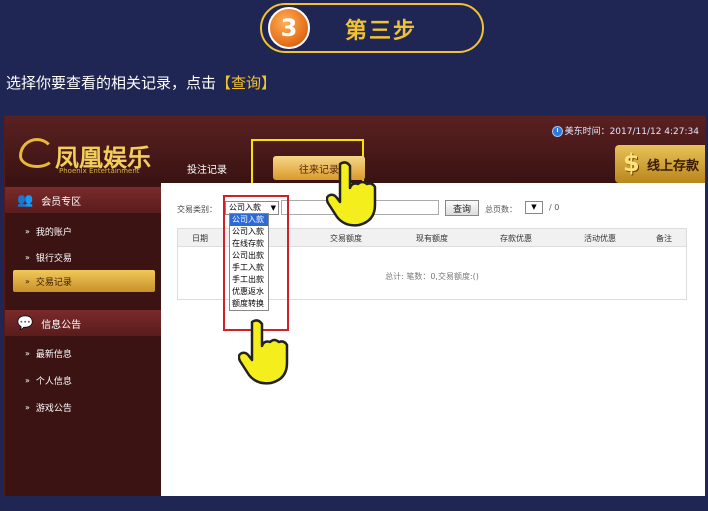  What do you see at coordinates (83, 323) in the screenshot?
I see `sidebar-section-info: 💬 信息公告` at bounding box center [83, 323].